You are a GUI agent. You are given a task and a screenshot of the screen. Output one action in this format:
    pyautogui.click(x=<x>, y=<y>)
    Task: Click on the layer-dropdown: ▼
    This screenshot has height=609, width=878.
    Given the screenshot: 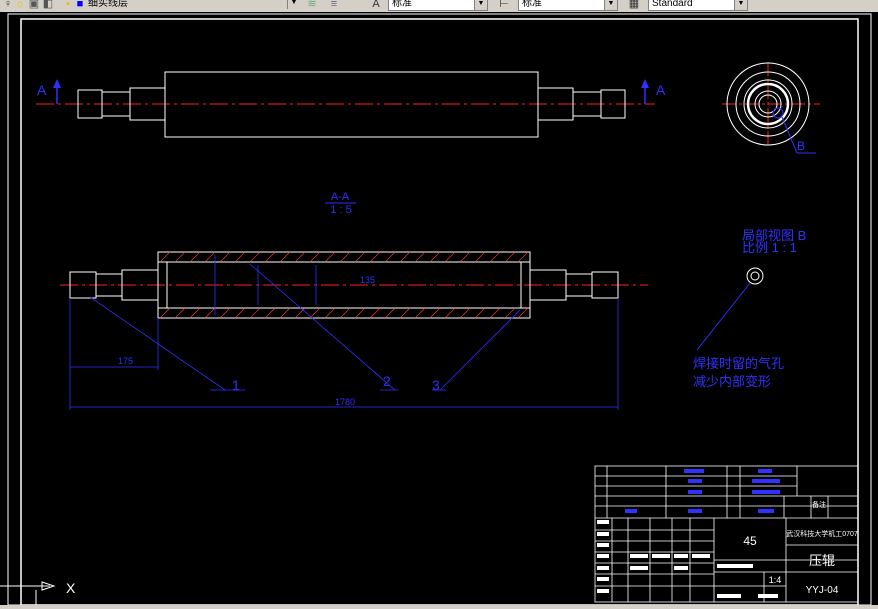 What is the action you would take?
    pyautogui.click(x=225, y=5)
    